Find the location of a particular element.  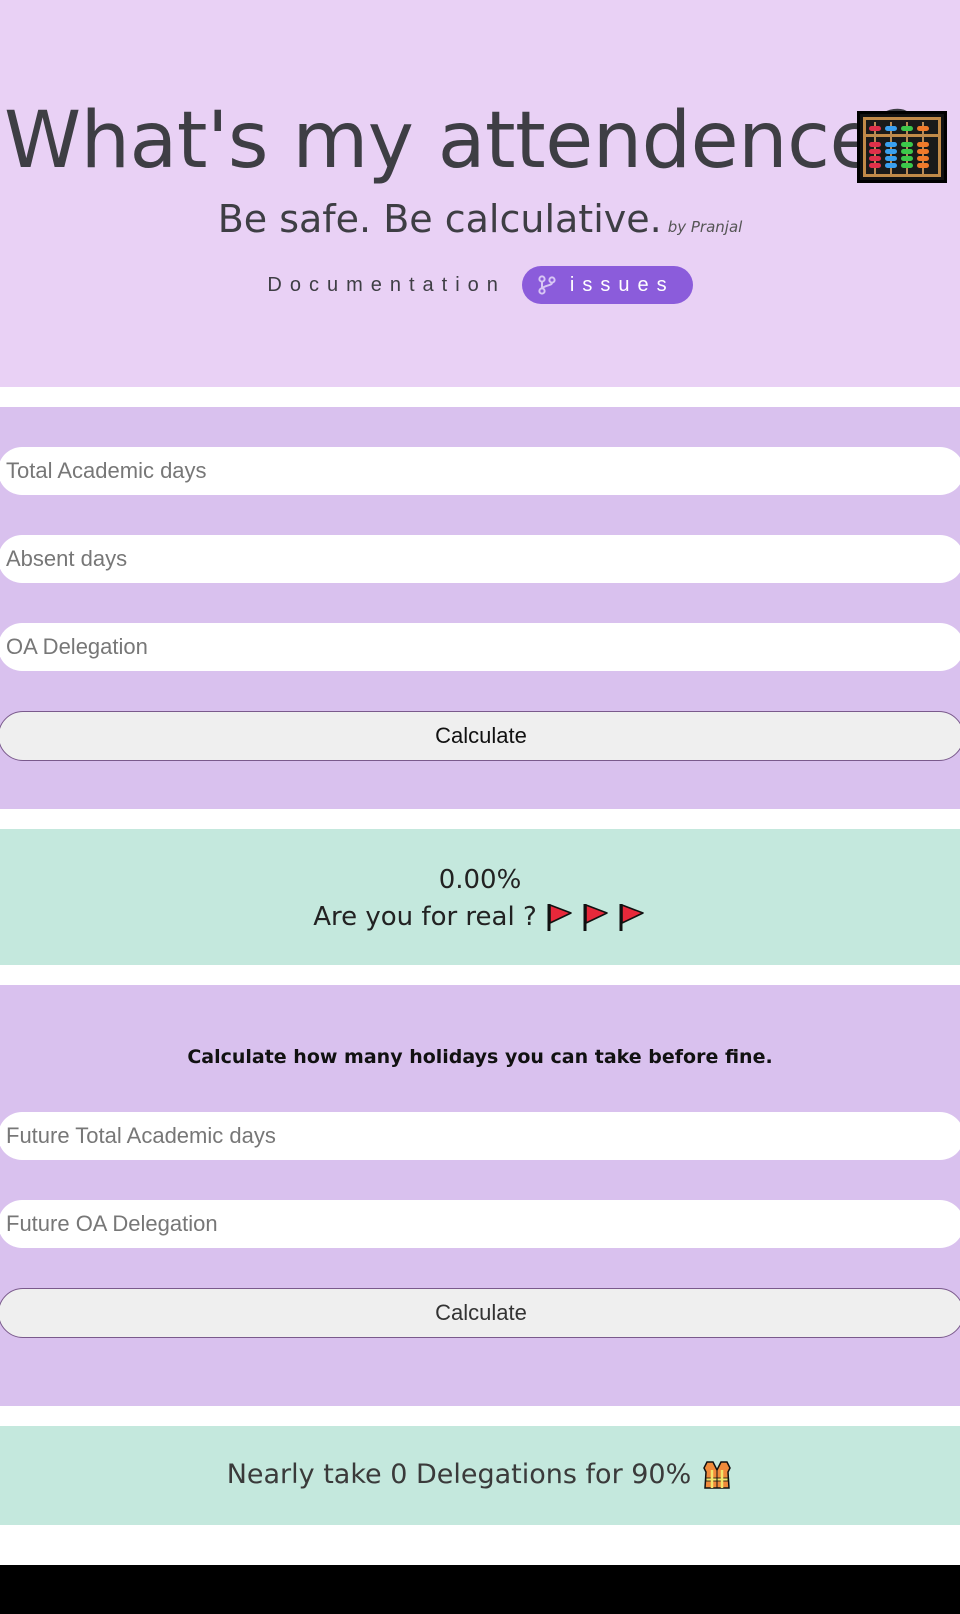

header-links: Documentation issues is located at coordinates (480, 285).